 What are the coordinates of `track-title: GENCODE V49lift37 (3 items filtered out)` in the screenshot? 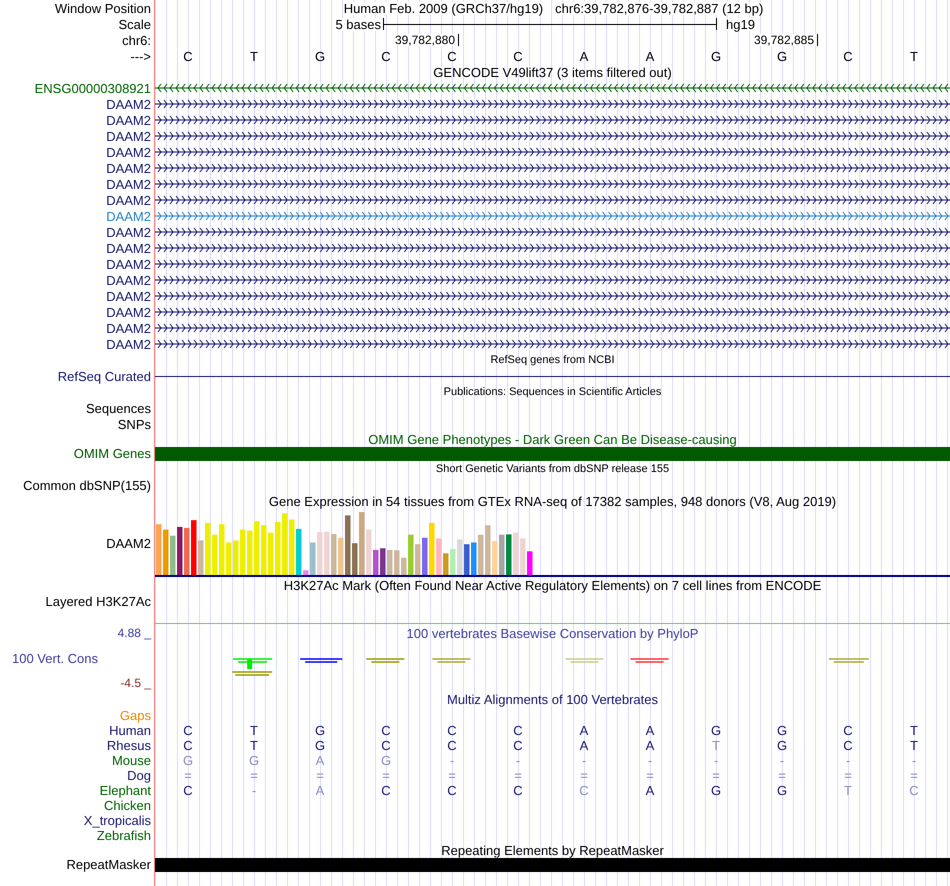 It's located at (552, 72).